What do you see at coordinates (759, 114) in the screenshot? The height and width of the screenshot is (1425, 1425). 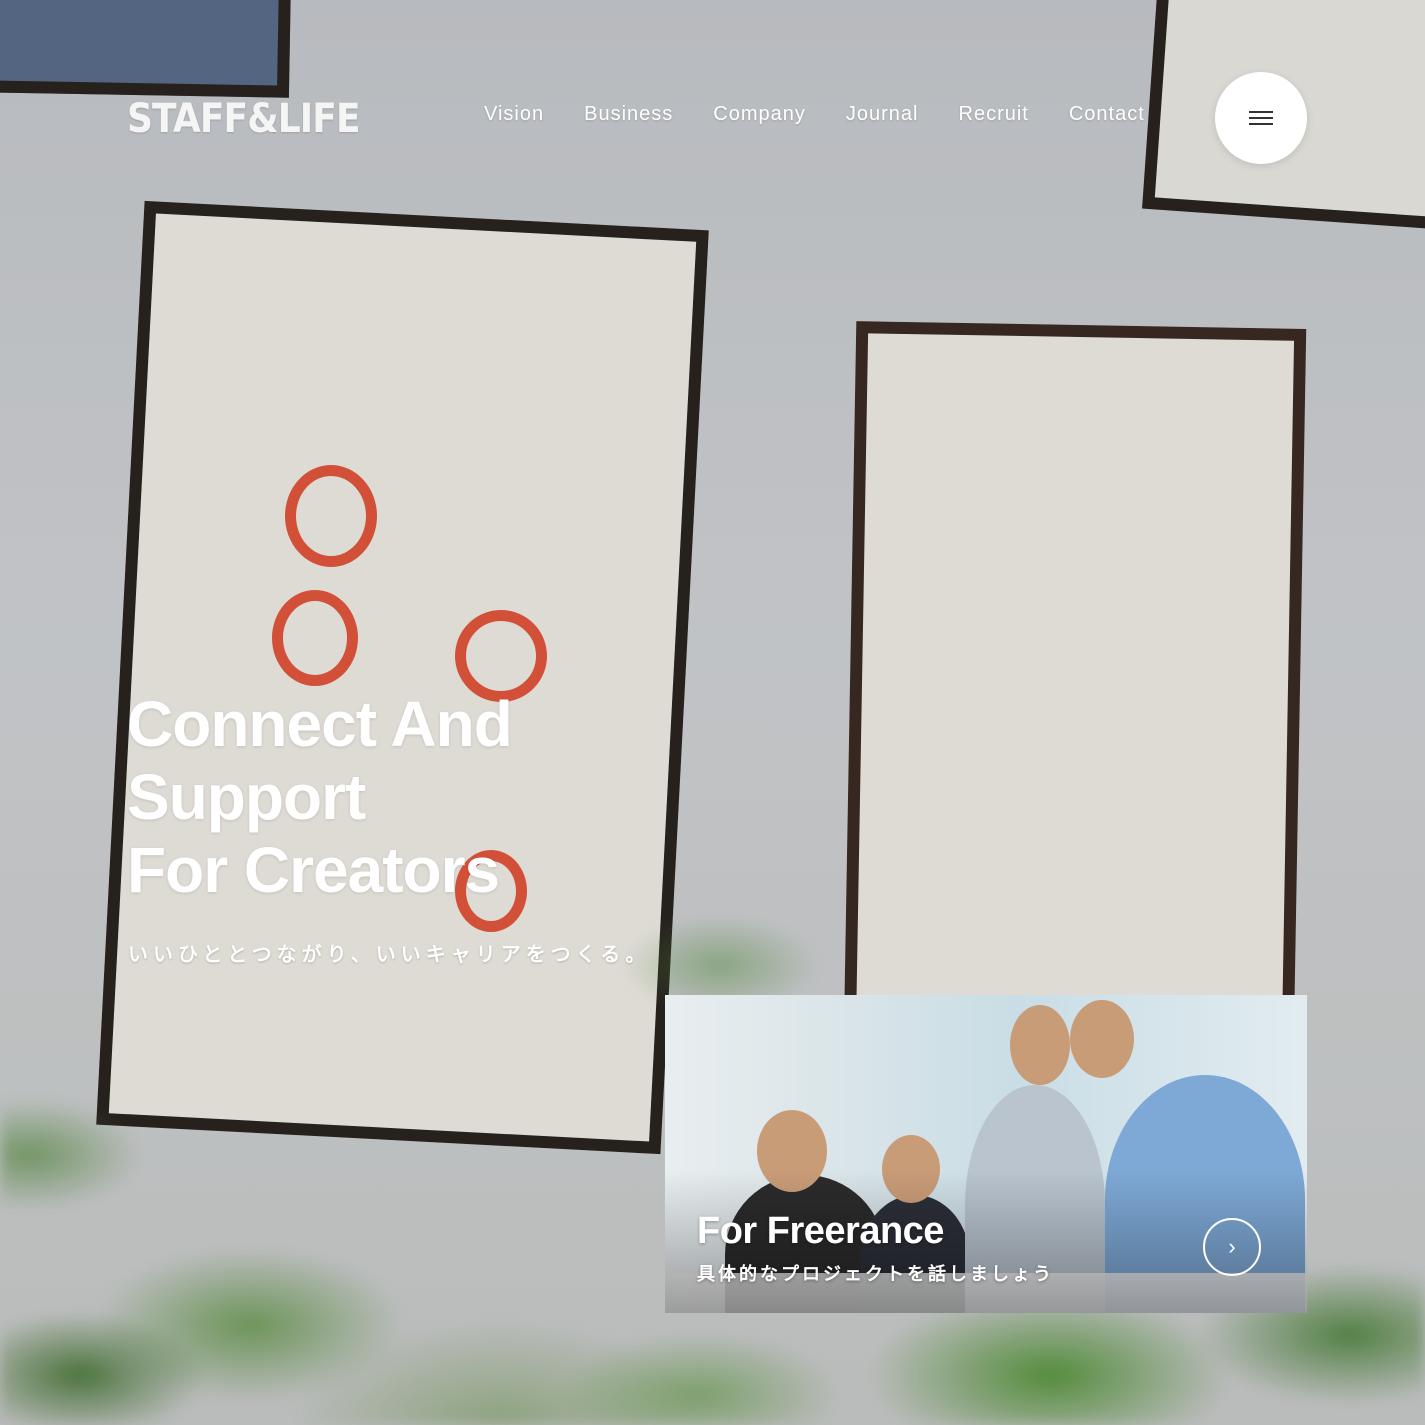 I see `nav-company: Company` at bounding box center [759, 114].